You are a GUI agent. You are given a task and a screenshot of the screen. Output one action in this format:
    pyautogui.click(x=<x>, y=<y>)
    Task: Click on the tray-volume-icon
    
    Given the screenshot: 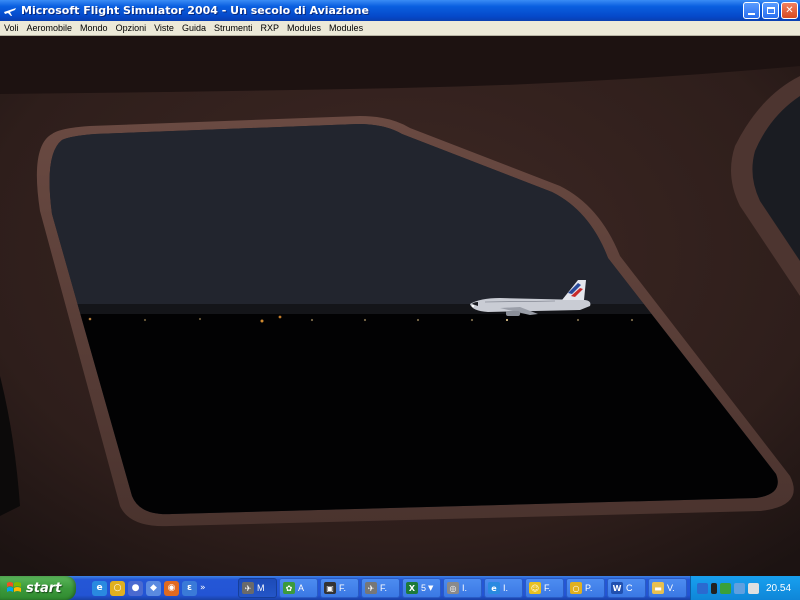 What is the action you would take?
    pyautogui.click(x=753, y=588)
    